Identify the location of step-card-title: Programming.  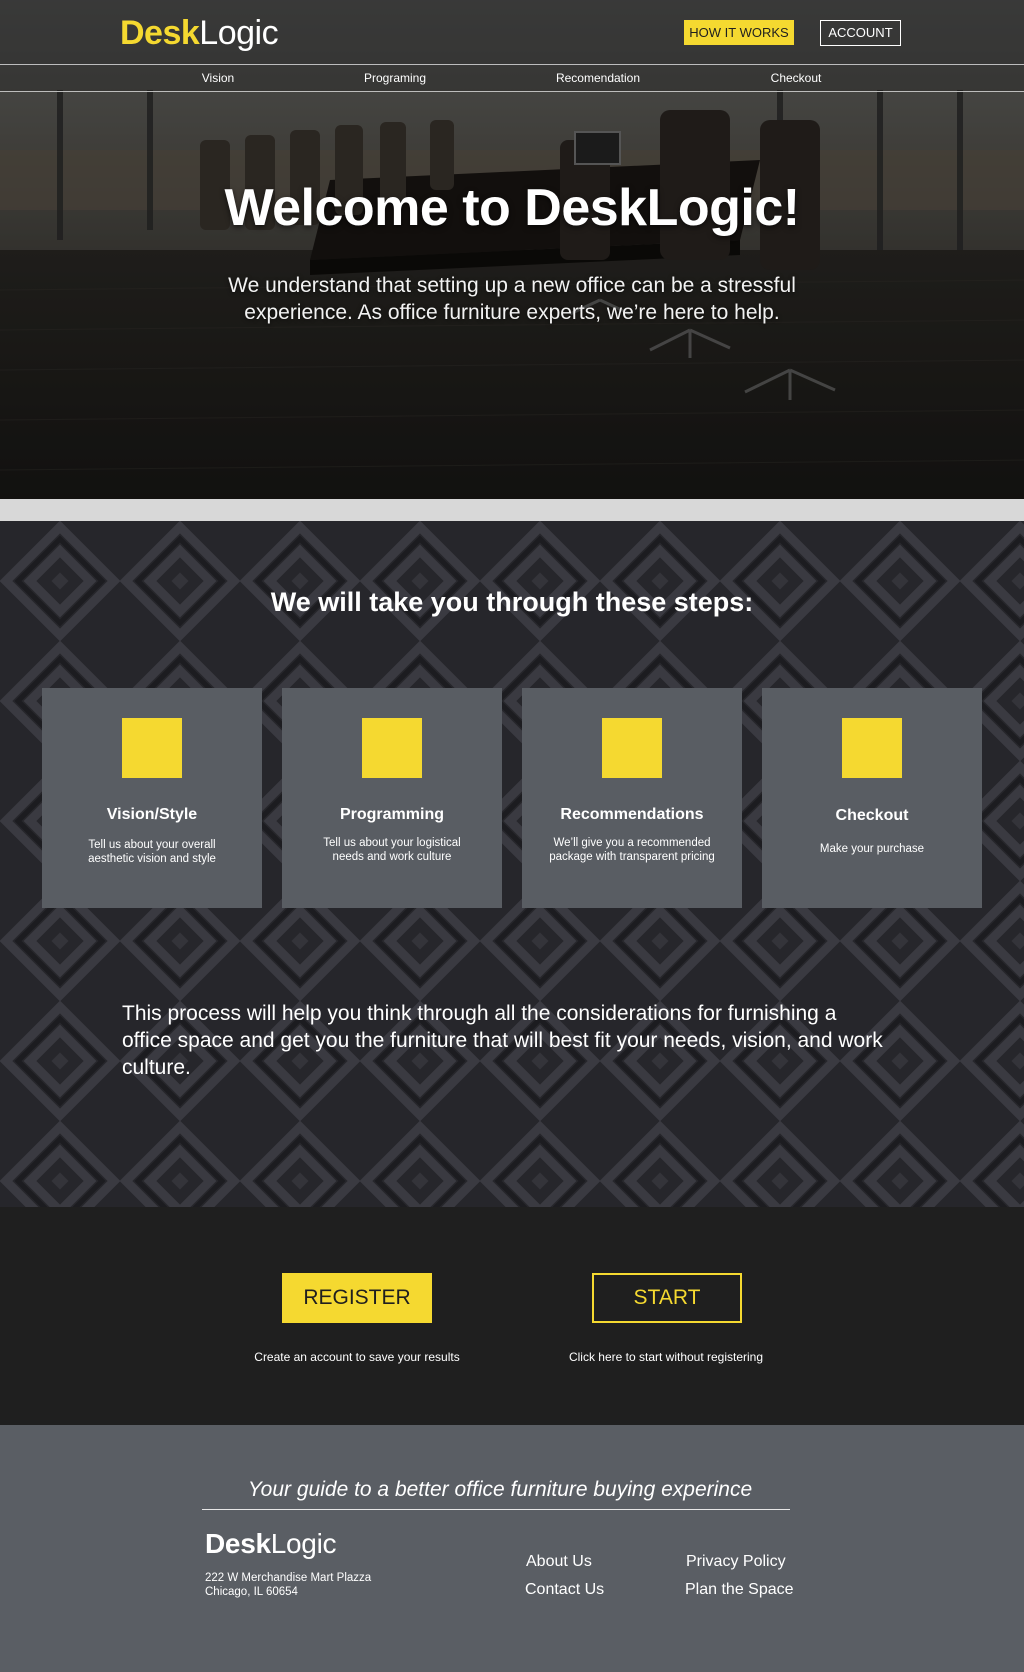
(391, 814).